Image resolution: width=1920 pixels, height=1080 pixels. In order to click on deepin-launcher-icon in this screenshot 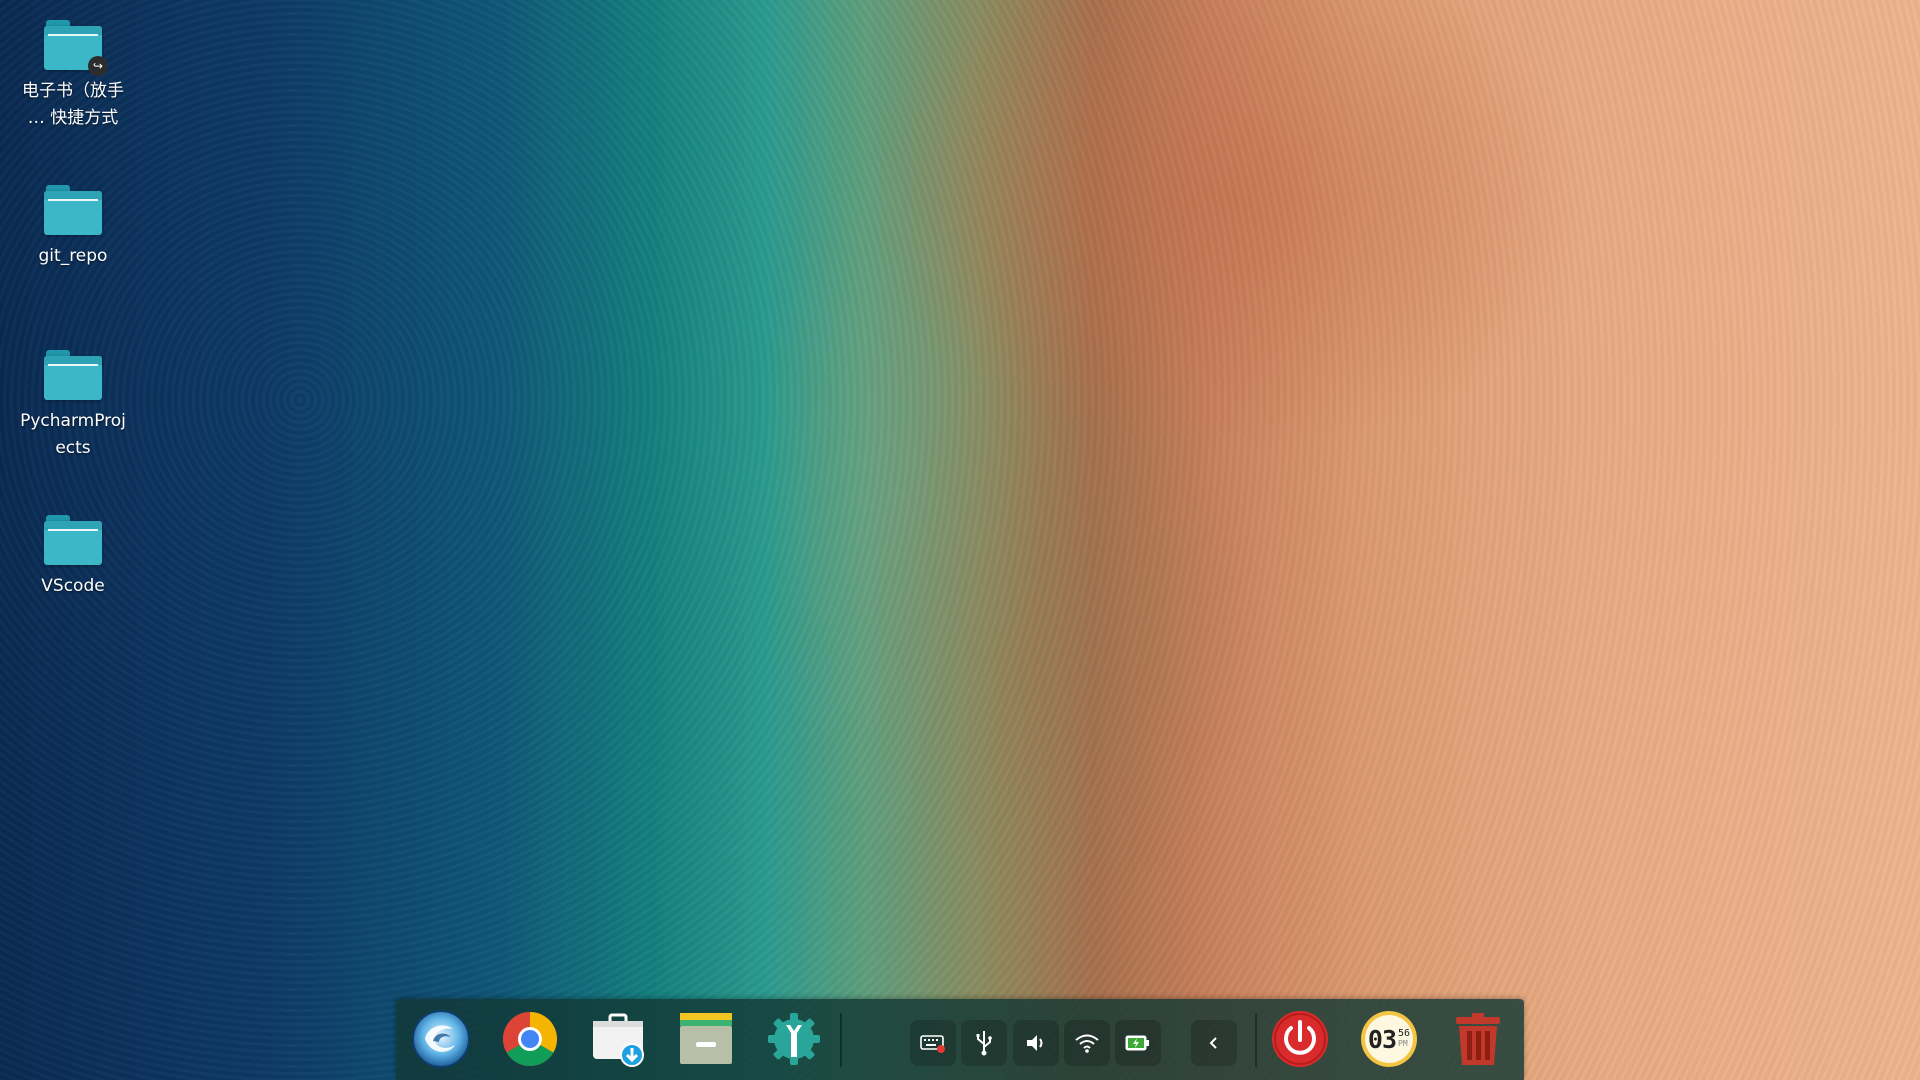, I will do `click(441, 1039)`.